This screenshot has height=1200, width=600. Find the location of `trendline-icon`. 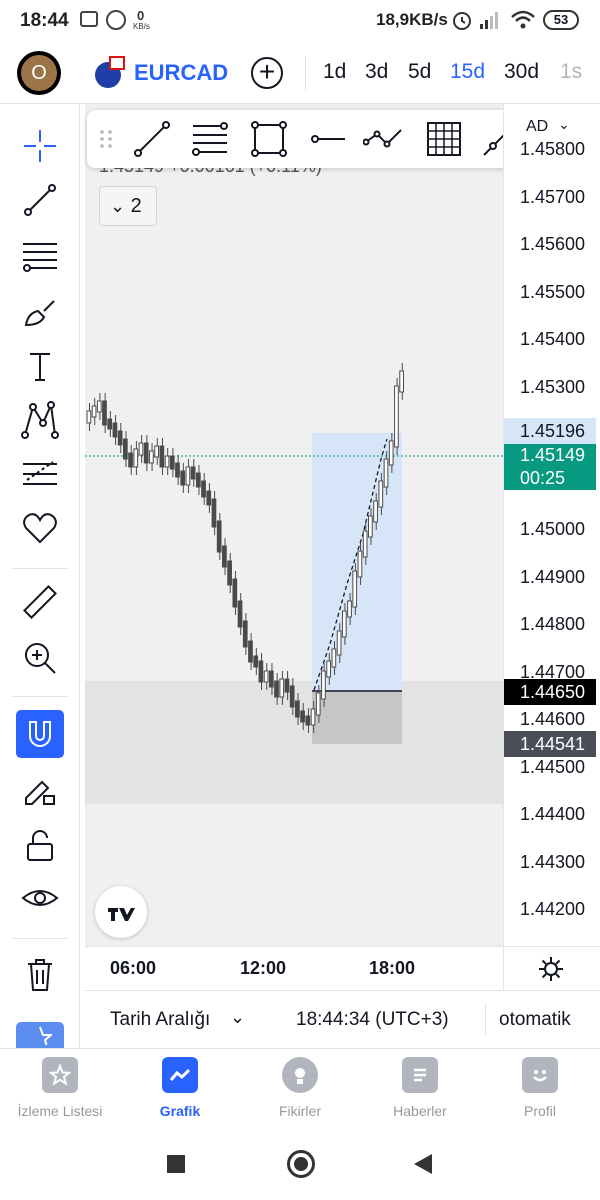

trendline-icon is located at coordinates (152, 139).